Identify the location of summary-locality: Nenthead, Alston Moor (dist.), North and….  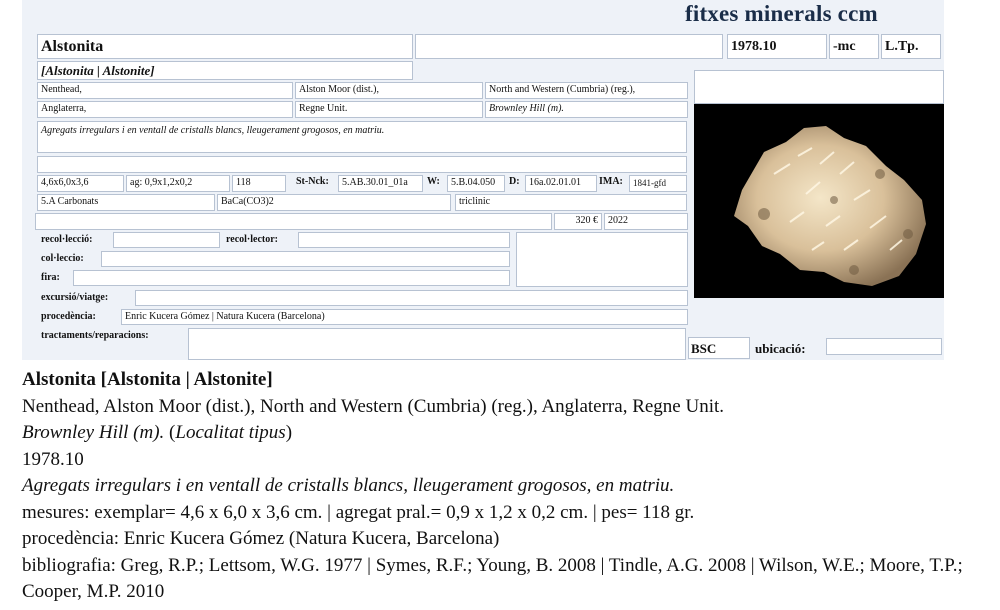
(373, 406).